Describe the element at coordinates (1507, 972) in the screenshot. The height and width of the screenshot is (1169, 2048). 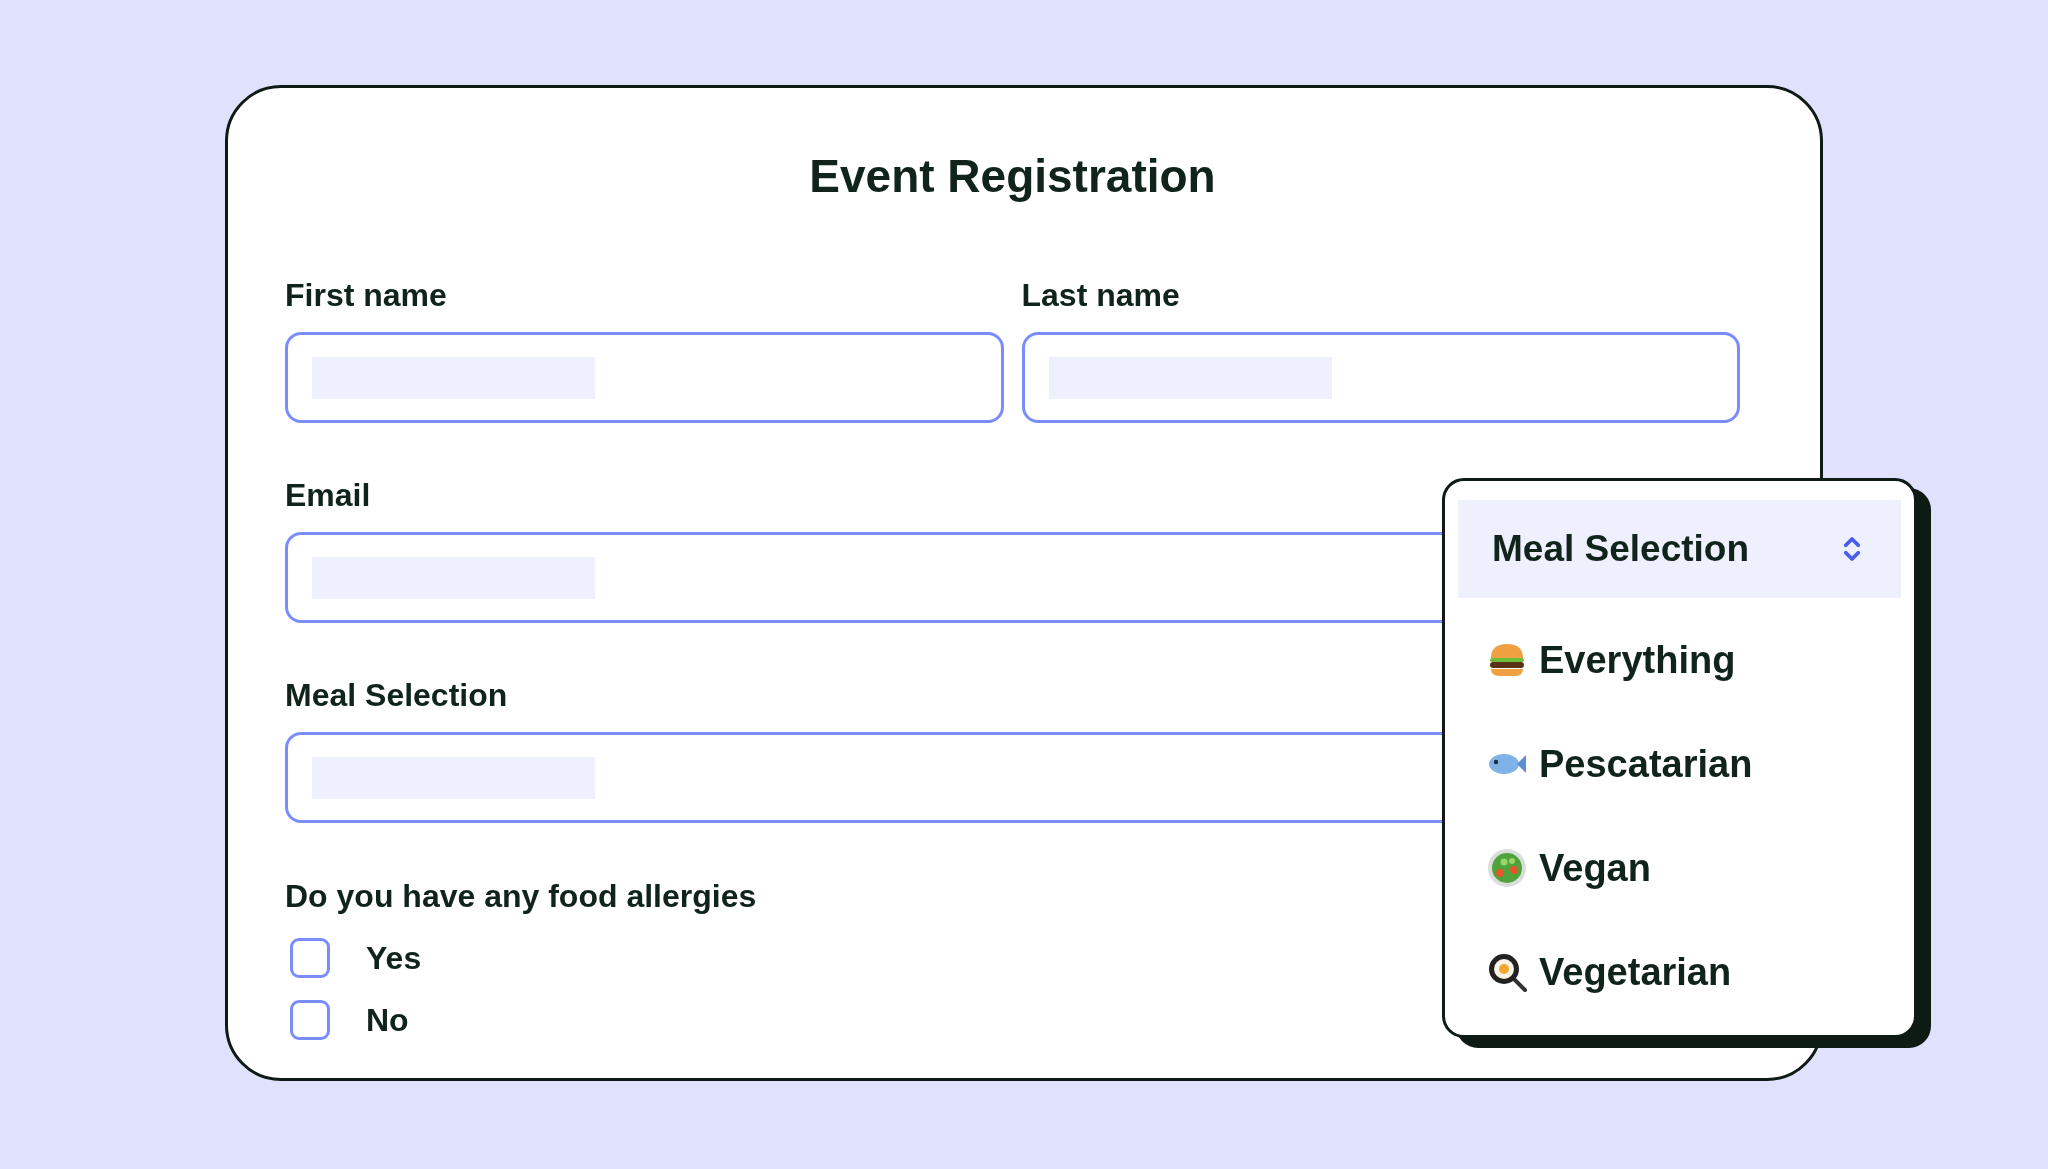
I see `frying-pan-icon` at that location.